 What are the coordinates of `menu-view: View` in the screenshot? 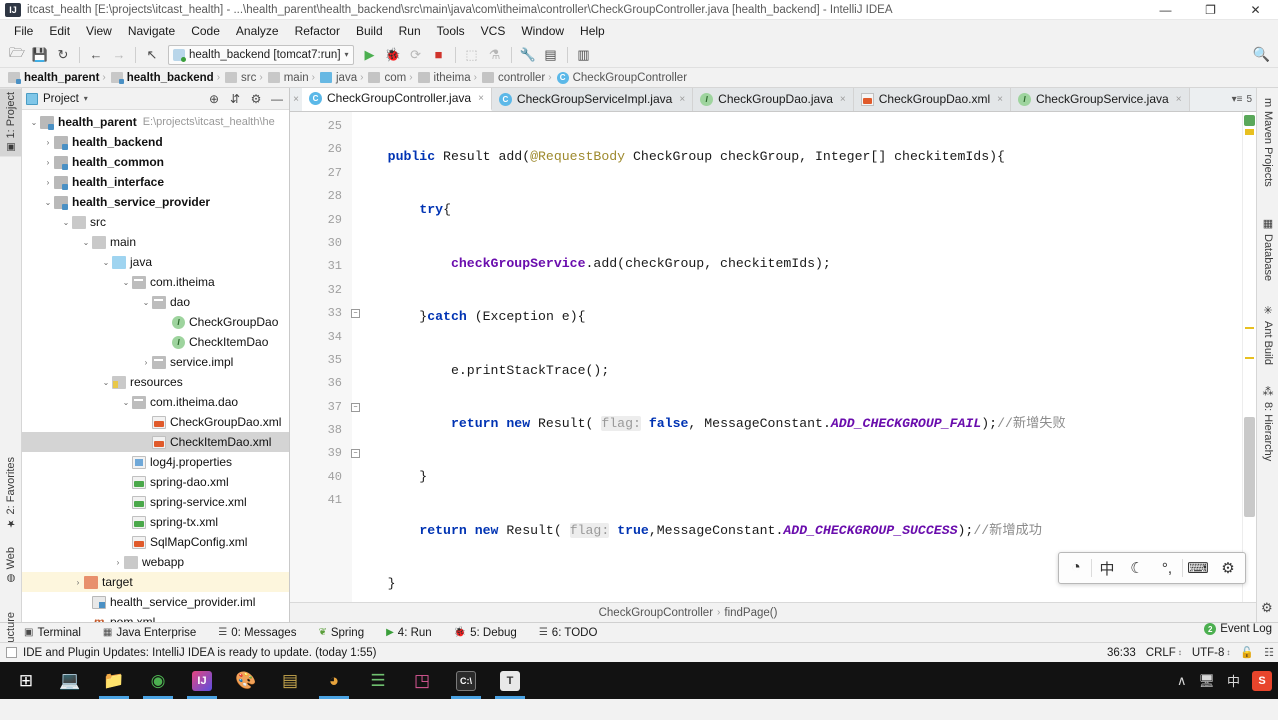 It's located at (99, 31).